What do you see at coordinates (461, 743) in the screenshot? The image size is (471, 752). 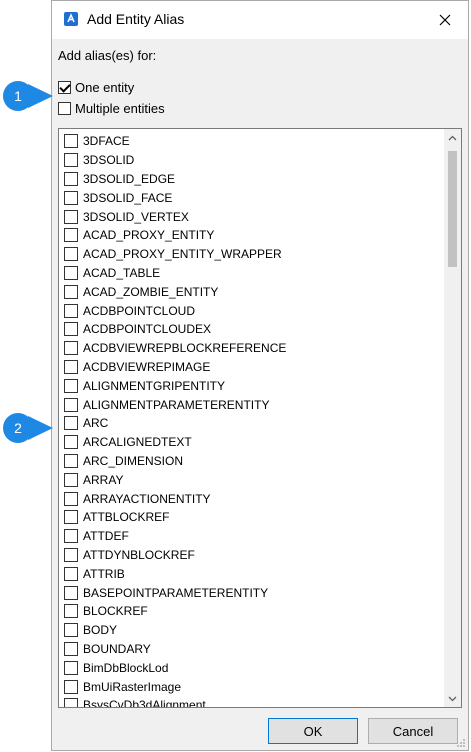 I see `resize-grip-icon` at bounding box center [461, 743].